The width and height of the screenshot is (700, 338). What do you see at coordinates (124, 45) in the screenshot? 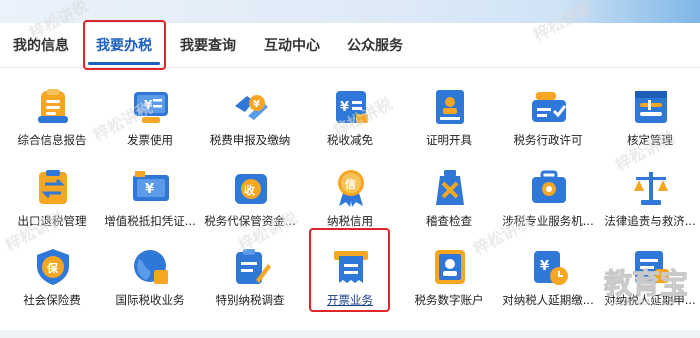
I see `tab-handle-tax: 我要办税` at bounding box center [124, 45].